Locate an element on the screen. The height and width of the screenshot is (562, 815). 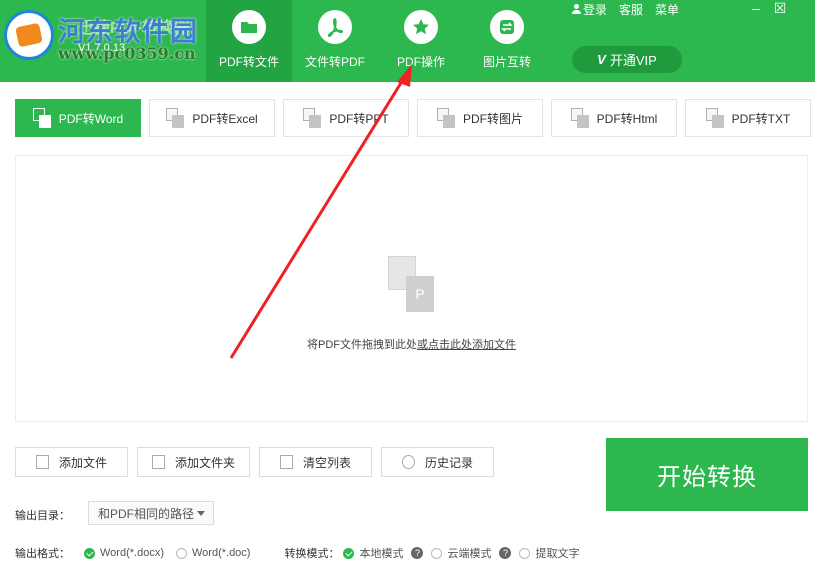
nav-image-convert: 图片互转 is located at coordinates (507, 41).